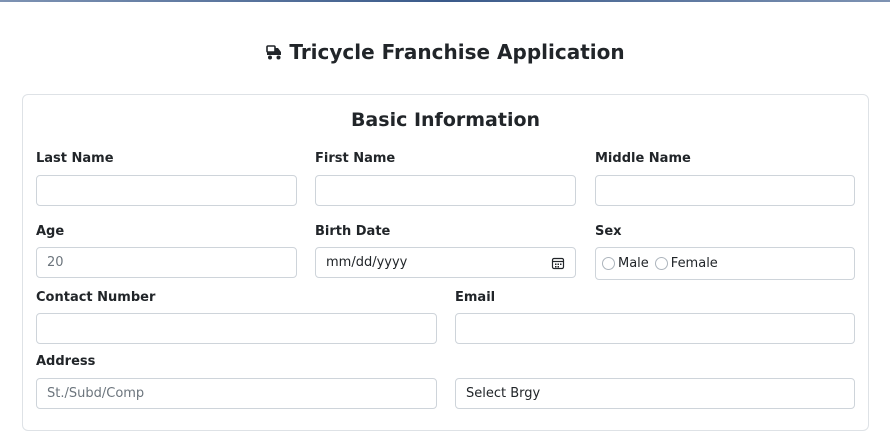 The height and width of the screenshot is (433, 890). Describe the element at coordinates (633, 263) in the screenshot. I see `male-label: Male` at that location.